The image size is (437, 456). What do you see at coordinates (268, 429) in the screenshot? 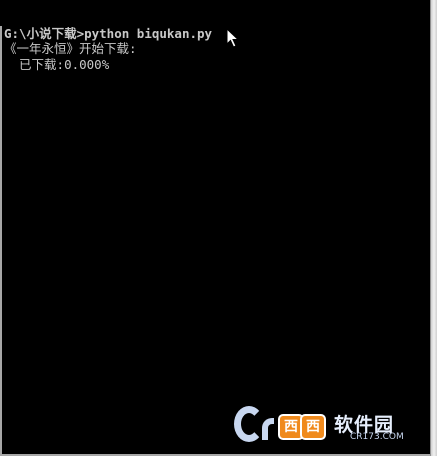
I see `cr173-logo-r` at bounding box center [268, 429].